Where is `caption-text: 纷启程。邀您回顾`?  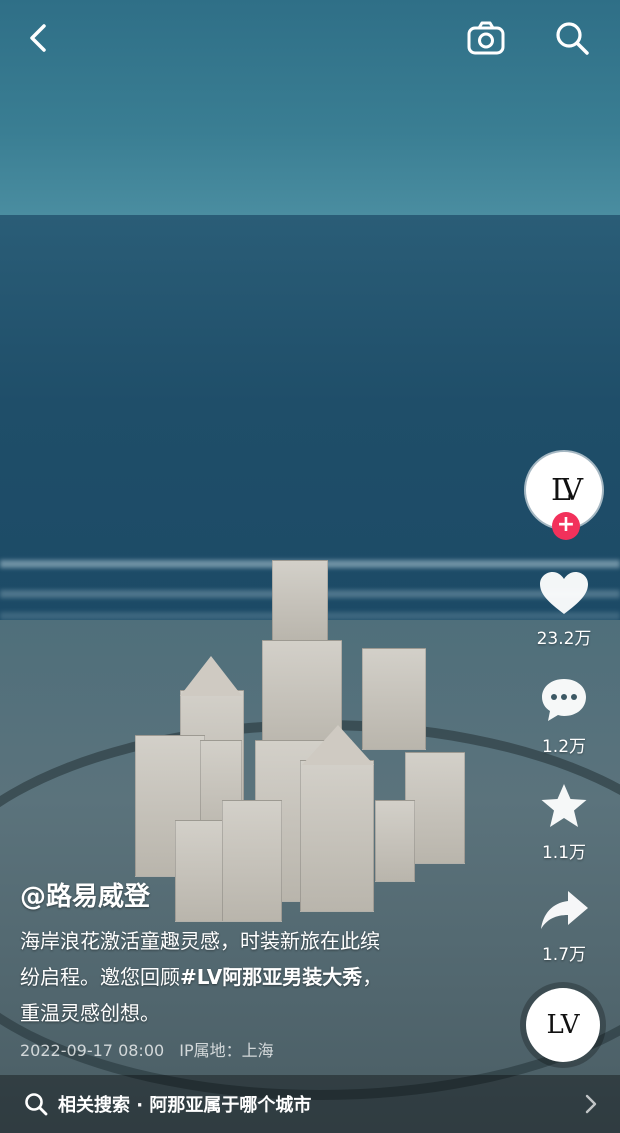
caption-text: 纷启程。邀您回顾 is located at coordinates (100, 977).